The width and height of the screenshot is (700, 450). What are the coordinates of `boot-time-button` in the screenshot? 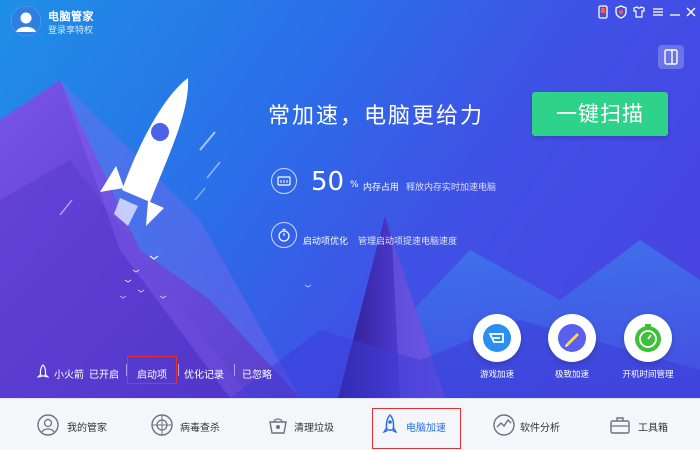 It's located at (648, 338).